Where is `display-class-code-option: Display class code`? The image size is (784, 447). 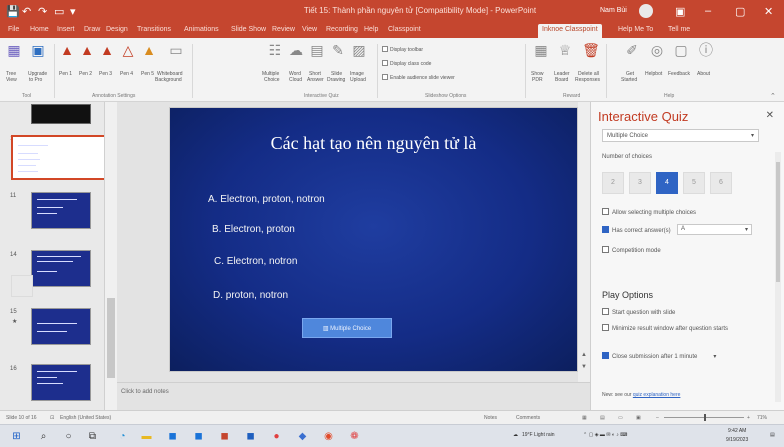 display-class-code-option: Display class code is located at coordinates (406, 63).